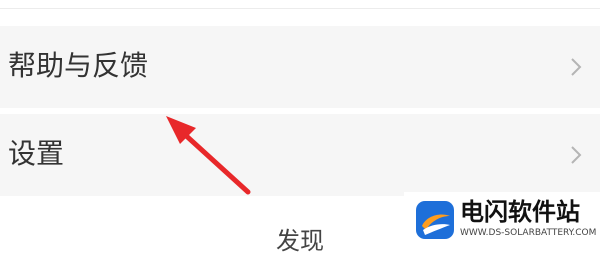  I want to click on watermark-title: 电闪软件站, so click(520, 212).